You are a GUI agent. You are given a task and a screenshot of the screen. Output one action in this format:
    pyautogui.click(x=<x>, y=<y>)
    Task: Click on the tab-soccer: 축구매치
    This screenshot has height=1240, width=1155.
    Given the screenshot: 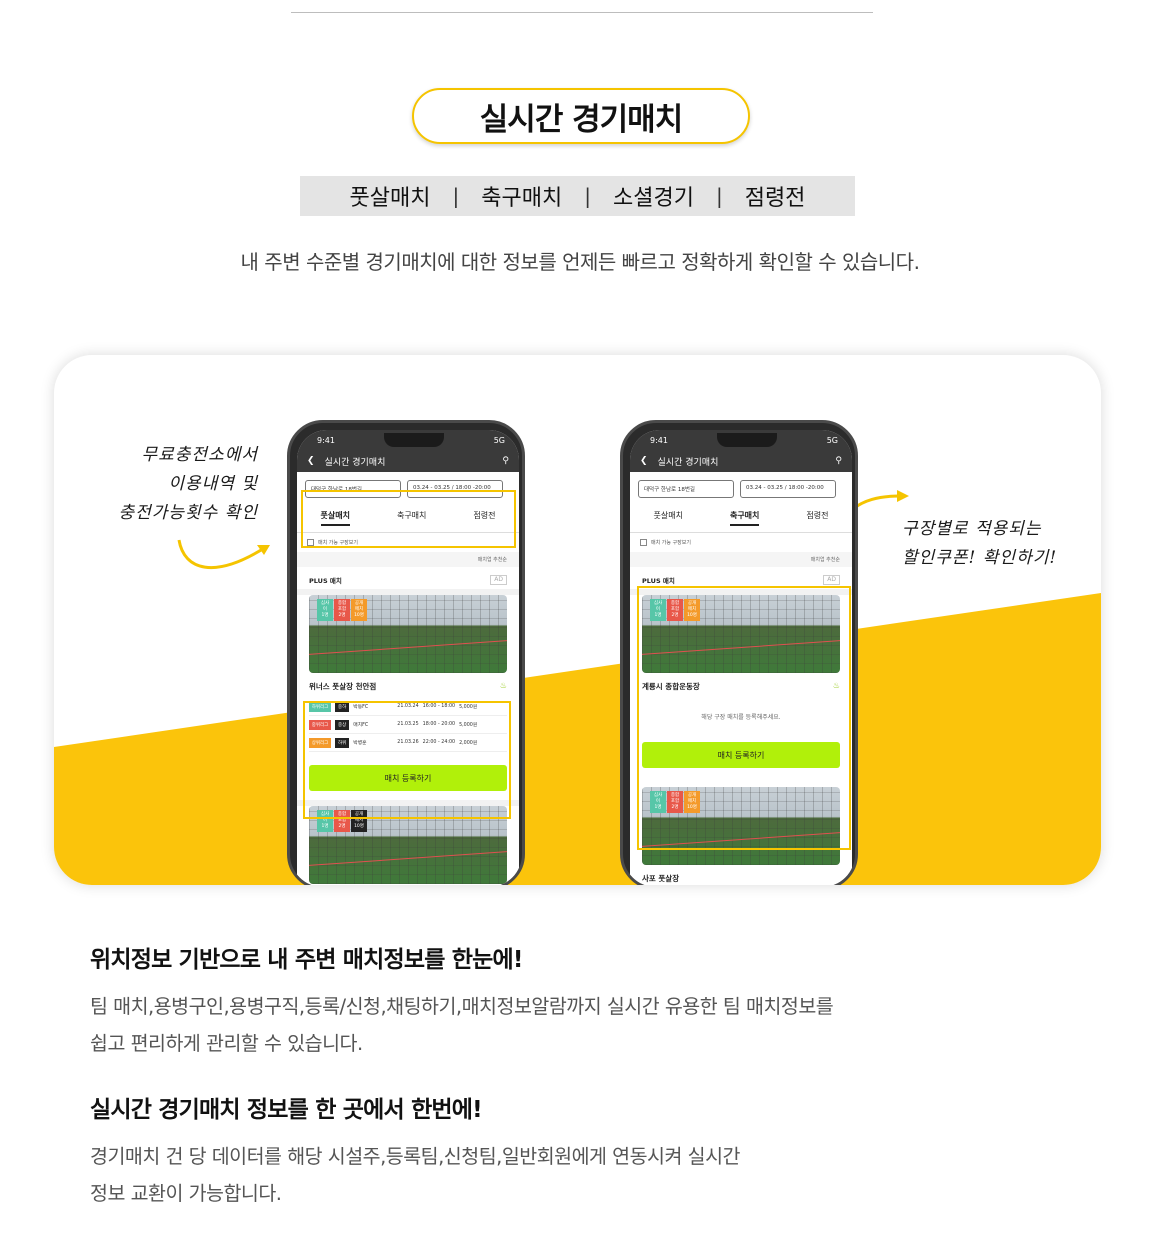 What is the action you would take?
    pyautogui.click(x=744, y=518)
    